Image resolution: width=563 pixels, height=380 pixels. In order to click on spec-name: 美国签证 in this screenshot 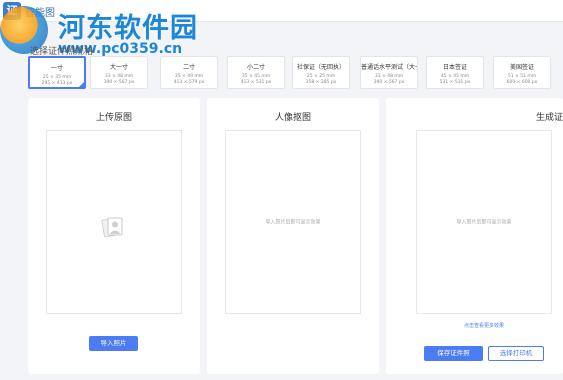, I will do `click(521, 67)`.